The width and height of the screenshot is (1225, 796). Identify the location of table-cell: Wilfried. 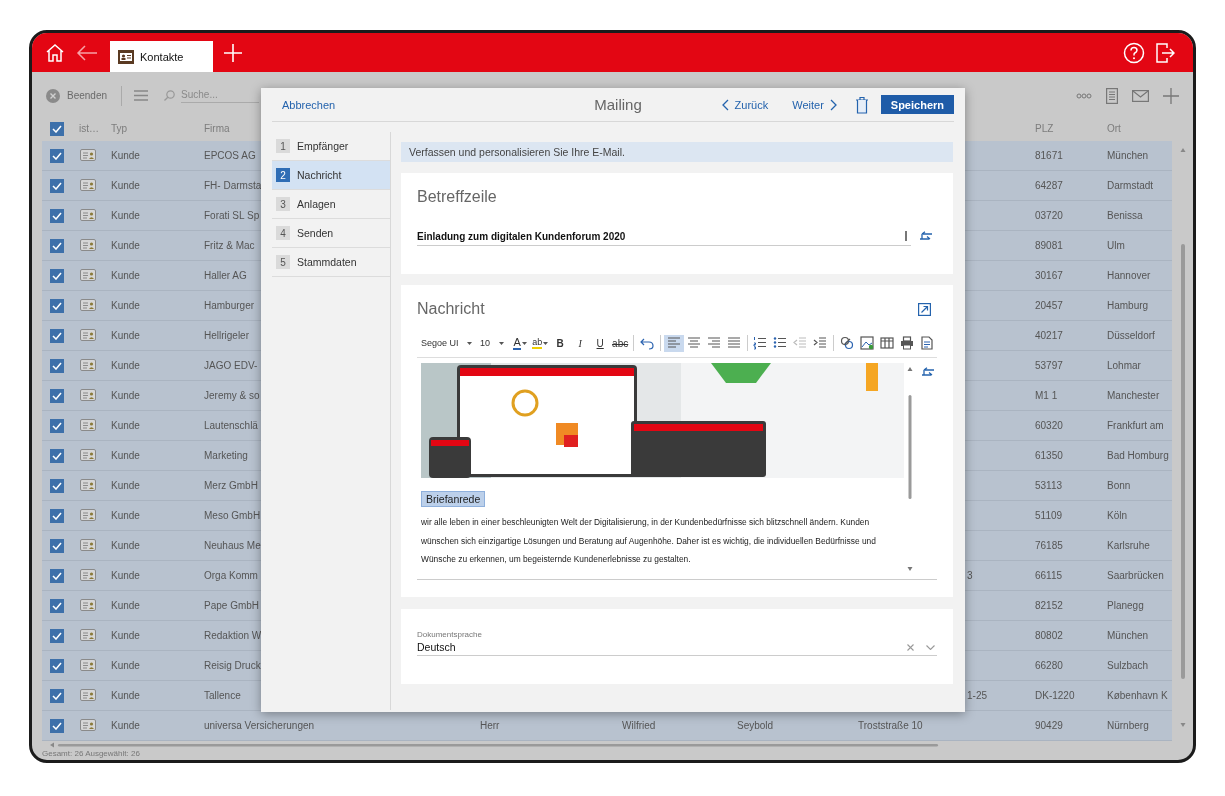
(639, 725).